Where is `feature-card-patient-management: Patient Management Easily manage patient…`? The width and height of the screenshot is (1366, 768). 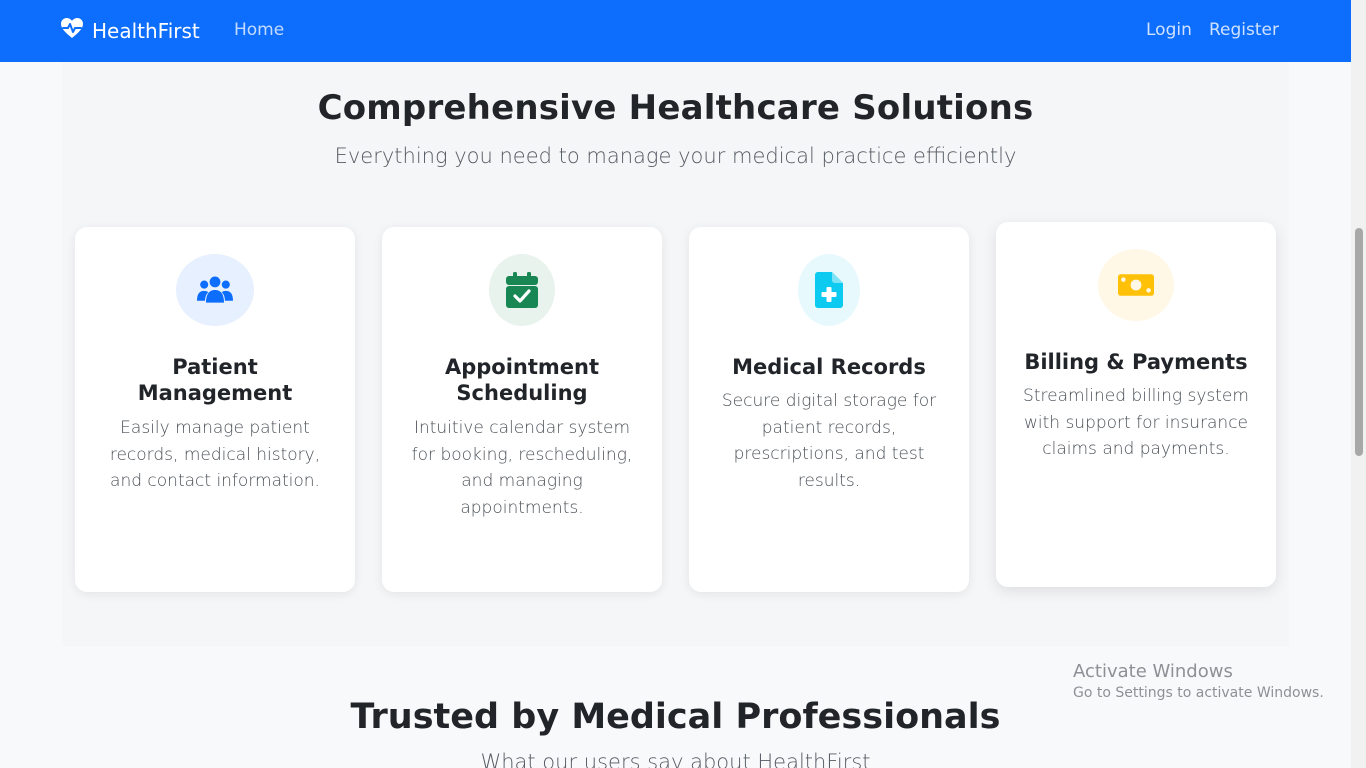 feature-card-patient-management: Patient Management Easily manage patient… is located at coordinates (215, 409).